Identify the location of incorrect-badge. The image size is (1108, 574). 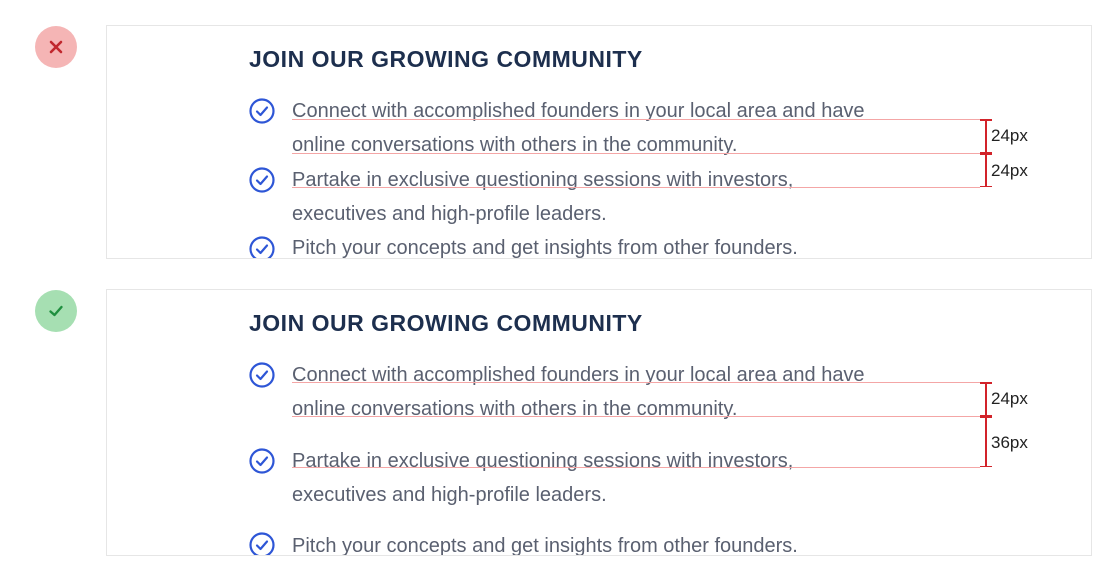
(56, 47).